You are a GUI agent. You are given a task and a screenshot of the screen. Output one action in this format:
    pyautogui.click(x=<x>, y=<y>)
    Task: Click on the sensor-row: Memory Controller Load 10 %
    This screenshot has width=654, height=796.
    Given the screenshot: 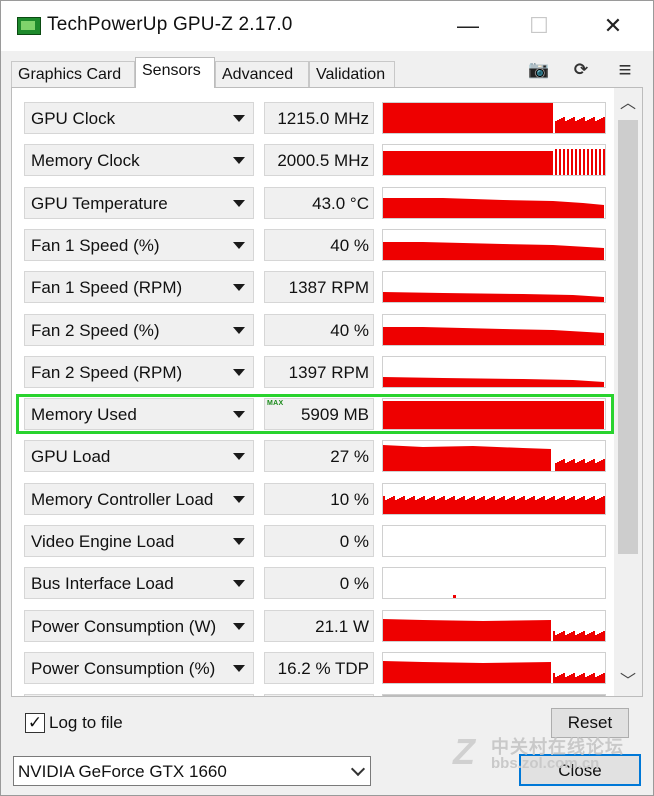 What is the action you would take?
    pyautogui.click(x=316, y=499)
    